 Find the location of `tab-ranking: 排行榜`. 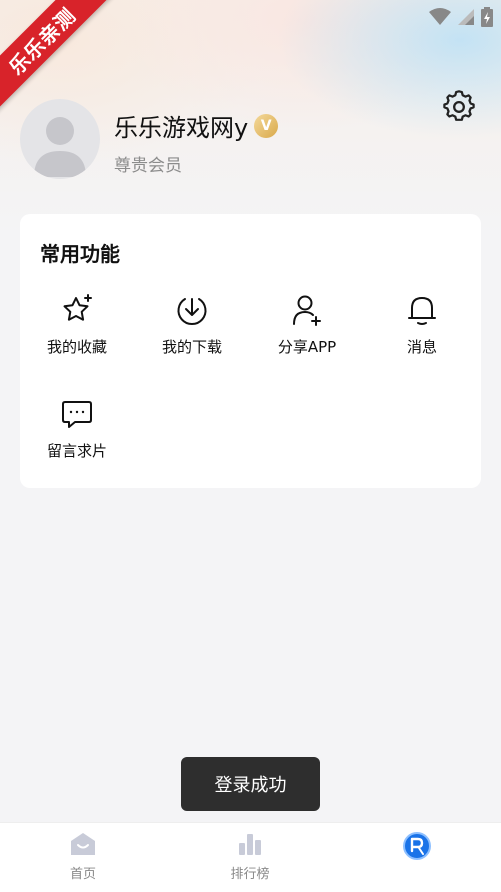

tab-ranking: 排行榜 is located at coordinates (250, 856).